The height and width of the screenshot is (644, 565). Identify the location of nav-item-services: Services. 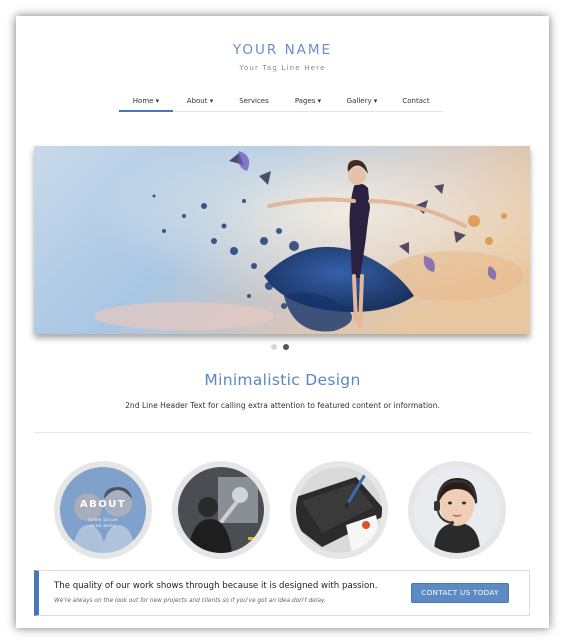
(254, 104).